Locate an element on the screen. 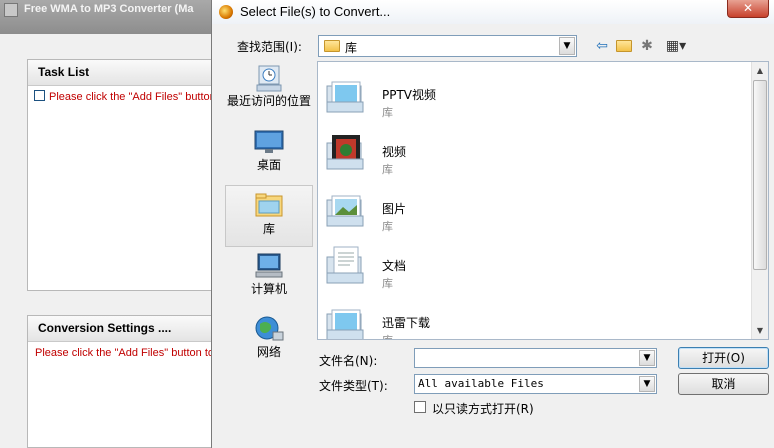 The image size is (774, 448). dialog-titlebar: Select File(s) to Convert... ✕ is located at coordinates (493, 12).